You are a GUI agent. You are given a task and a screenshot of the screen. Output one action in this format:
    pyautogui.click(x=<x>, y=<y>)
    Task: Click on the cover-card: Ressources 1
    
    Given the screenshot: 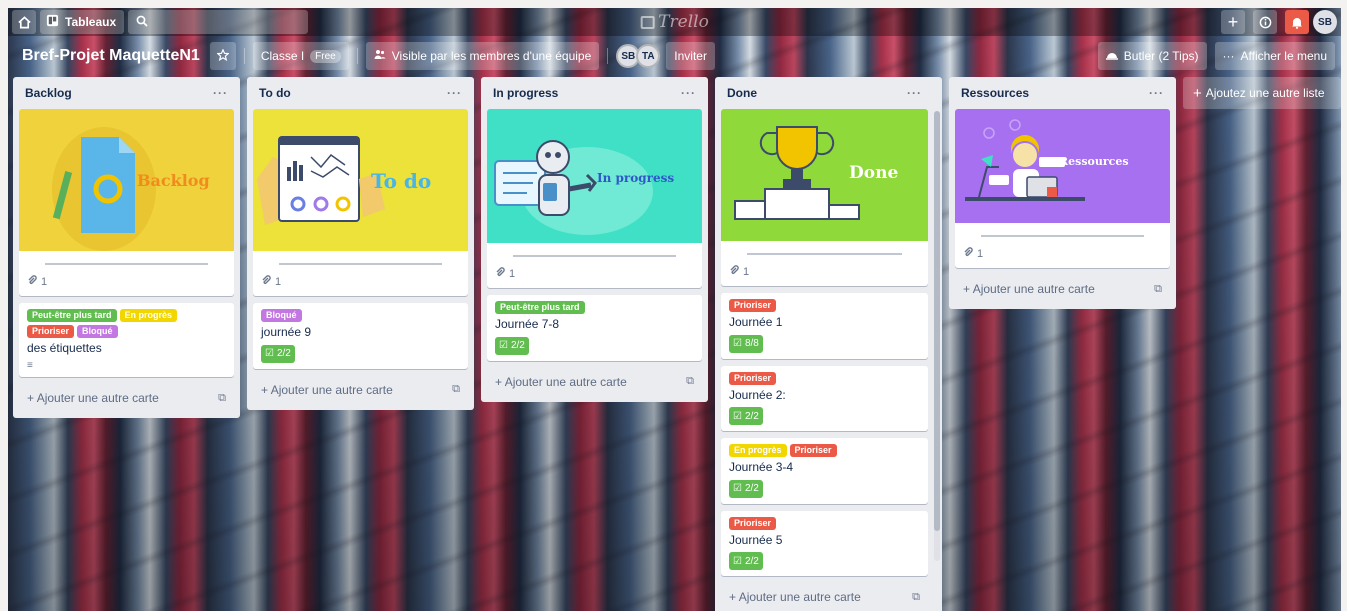 What is the action you would take?
    pyautogui.click(x=1062, y=188)
    